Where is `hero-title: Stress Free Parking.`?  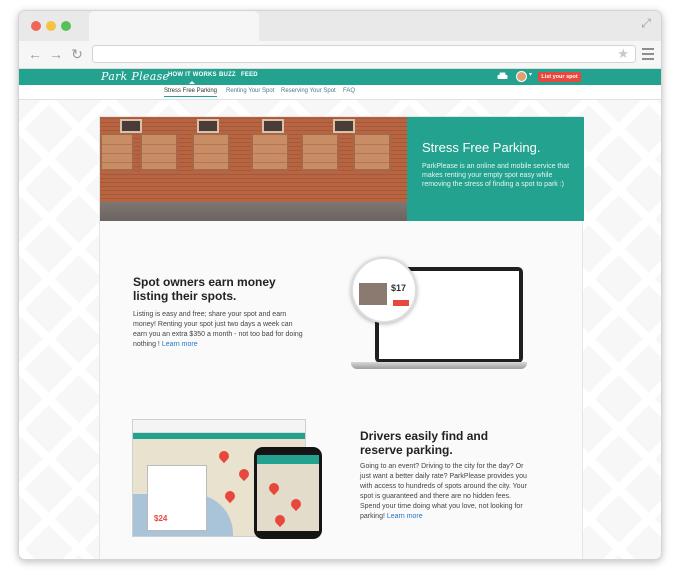 hero-title: Stress Free Parking. is located at coordinates (481, 147).